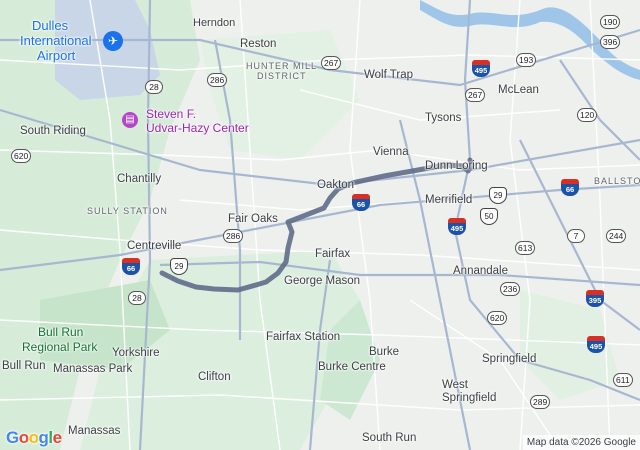 The image size is (640, 450). Describe the element at coordinates (518, 90) in the screenshot. I see `place-mclean: McLean` at that location.